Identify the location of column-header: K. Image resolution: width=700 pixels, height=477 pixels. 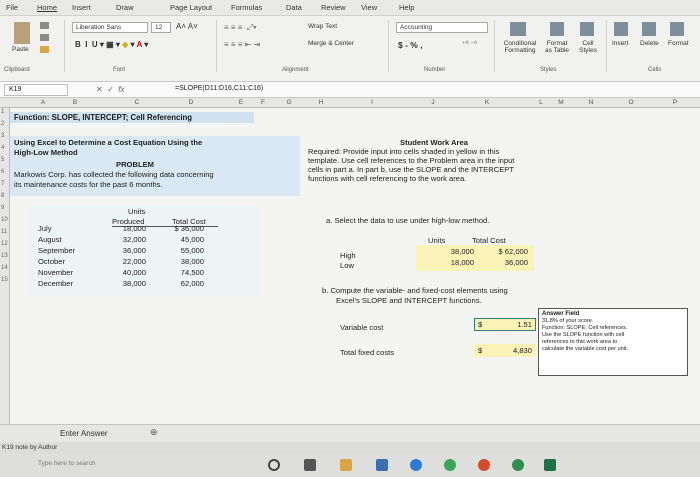
(487, 102).